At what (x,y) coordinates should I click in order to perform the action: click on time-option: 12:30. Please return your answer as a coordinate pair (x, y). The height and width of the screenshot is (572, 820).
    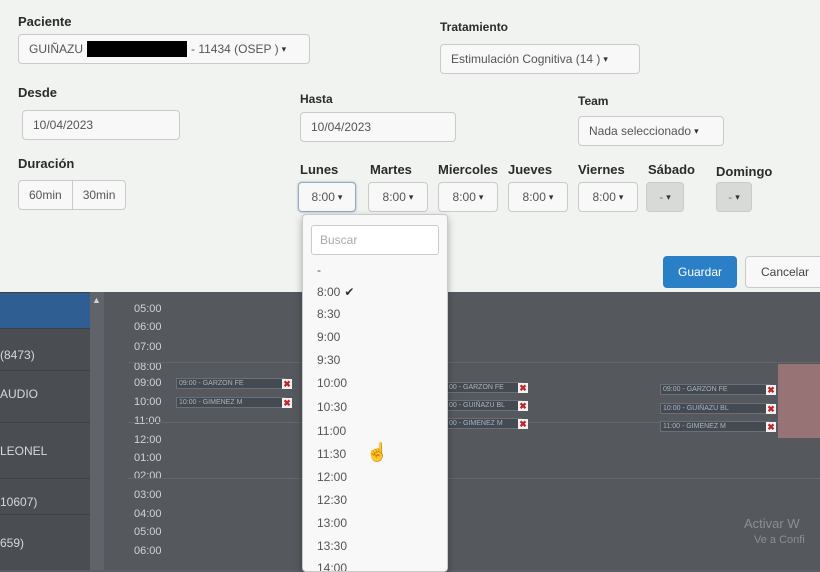
    Looking at the image, I should click on (332, 500).